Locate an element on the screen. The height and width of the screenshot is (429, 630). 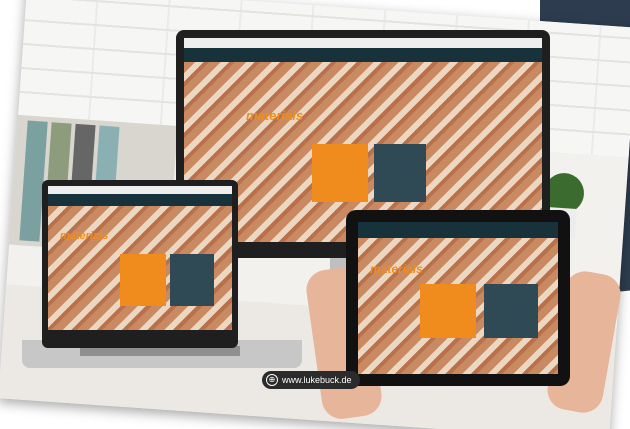
laptop: materials is located at coordinates (140, 264).